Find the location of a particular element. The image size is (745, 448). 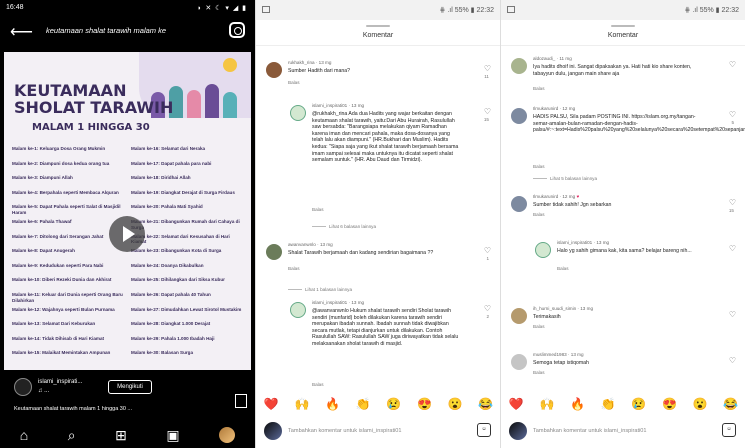

add-post-icon: ⊞ is located at coordinates (121, 435).